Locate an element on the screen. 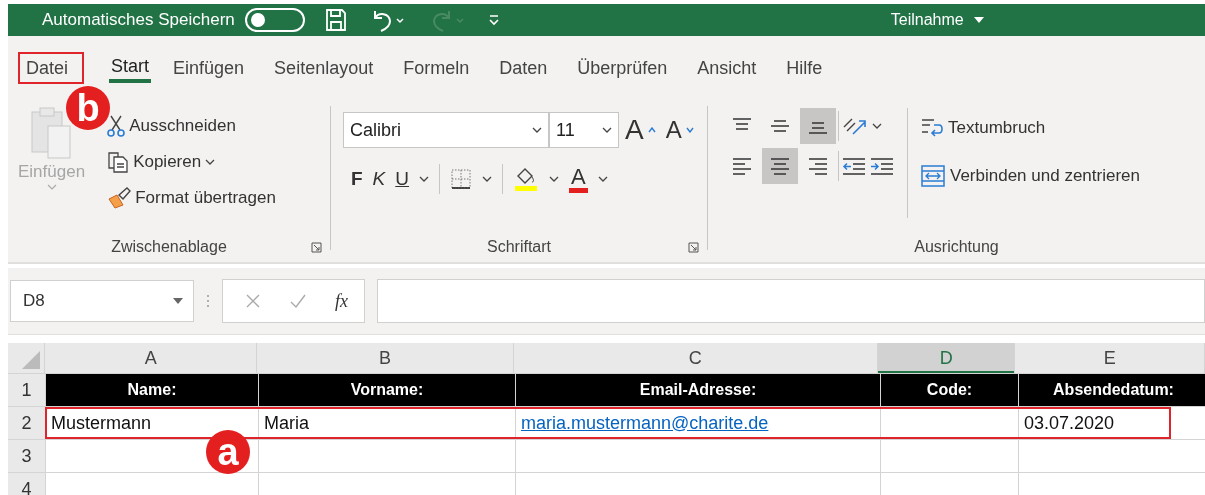  annotation-badge: b is located at coordinates (88, 108).